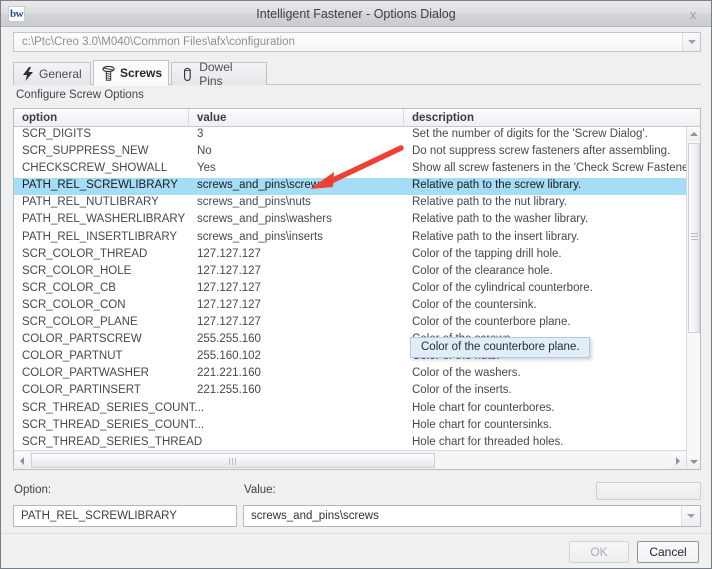 This screenshot has height=569, width=712. Describe the element at coordinates (599, 552) in the screenshot. I see `ok-button: OK` at that location.